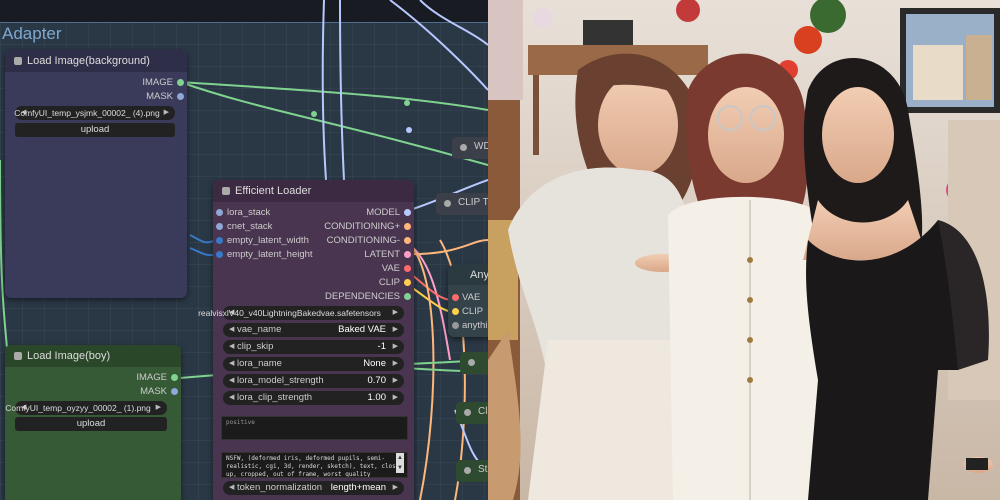 This screenshot has height=500, width=1000. Describe the element at coordinates (219, 240) in the screenshot. I see `input-pin-empty-latent-width` at that location.